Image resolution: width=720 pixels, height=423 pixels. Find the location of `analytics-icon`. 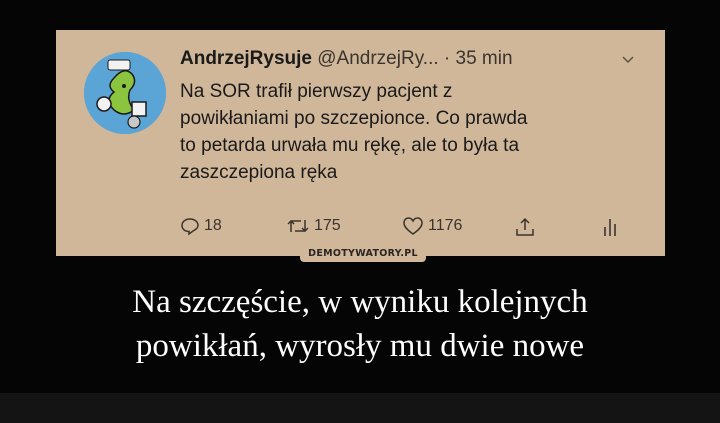

analytics-icon is located at coordinates (610, 227).